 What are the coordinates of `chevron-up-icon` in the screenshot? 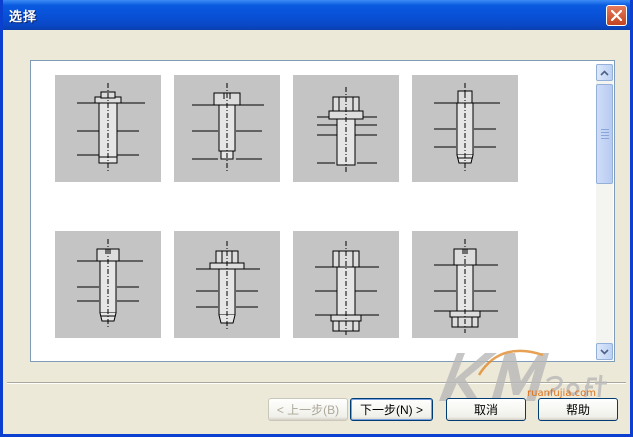 It's located at (604, 72).